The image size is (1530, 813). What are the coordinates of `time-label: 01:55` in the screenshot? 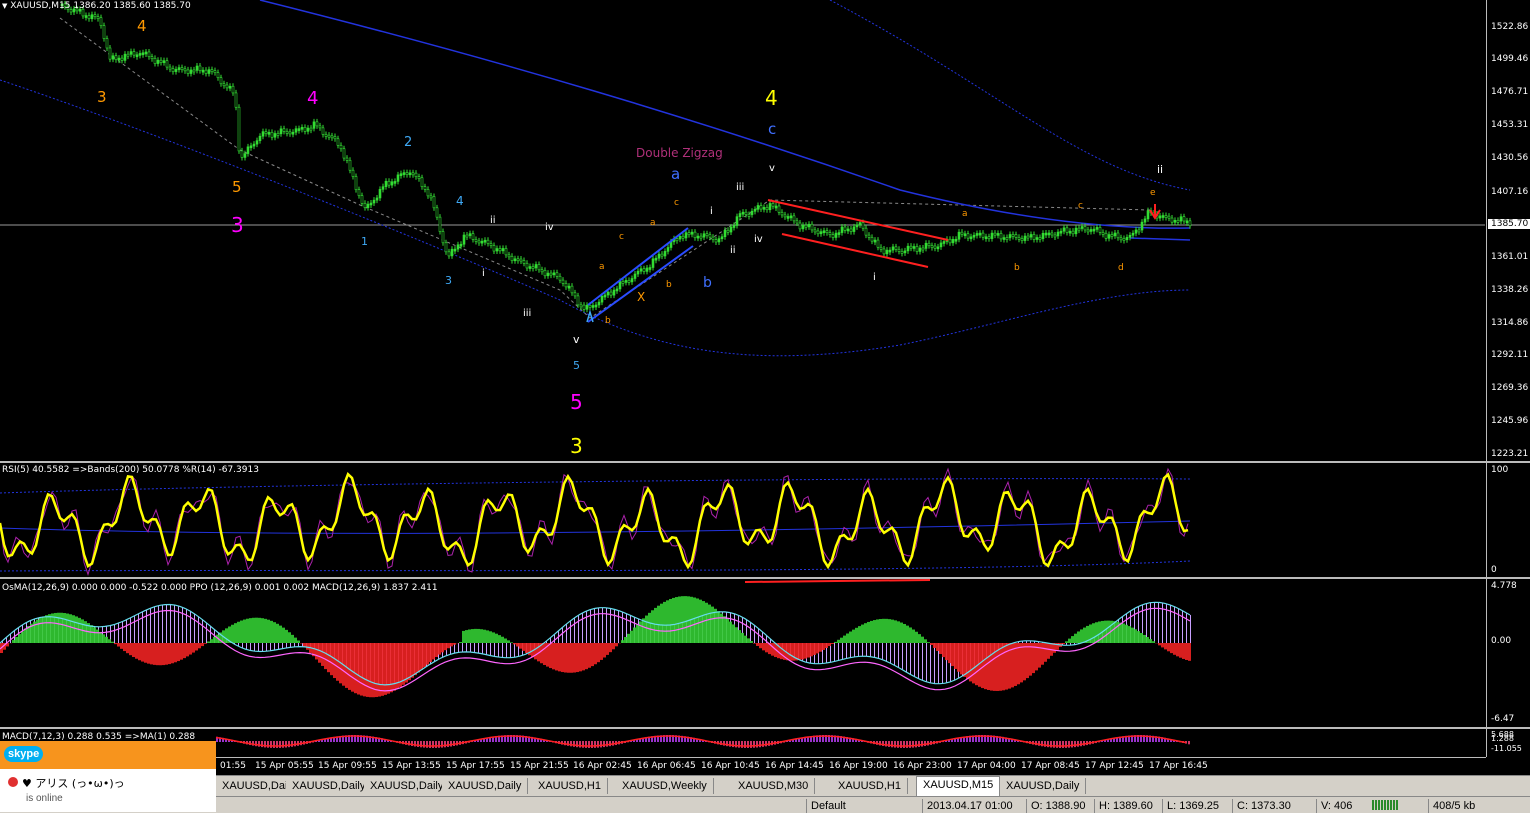 It's located at (233, 766).